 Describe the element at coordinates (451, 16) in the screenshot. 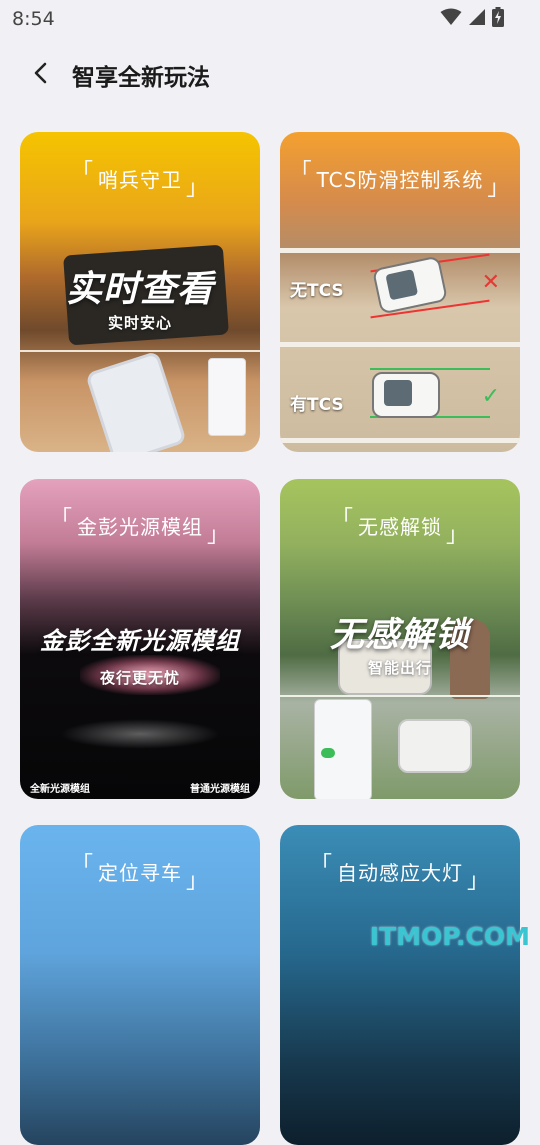

I see `wifi-icon` at that location.